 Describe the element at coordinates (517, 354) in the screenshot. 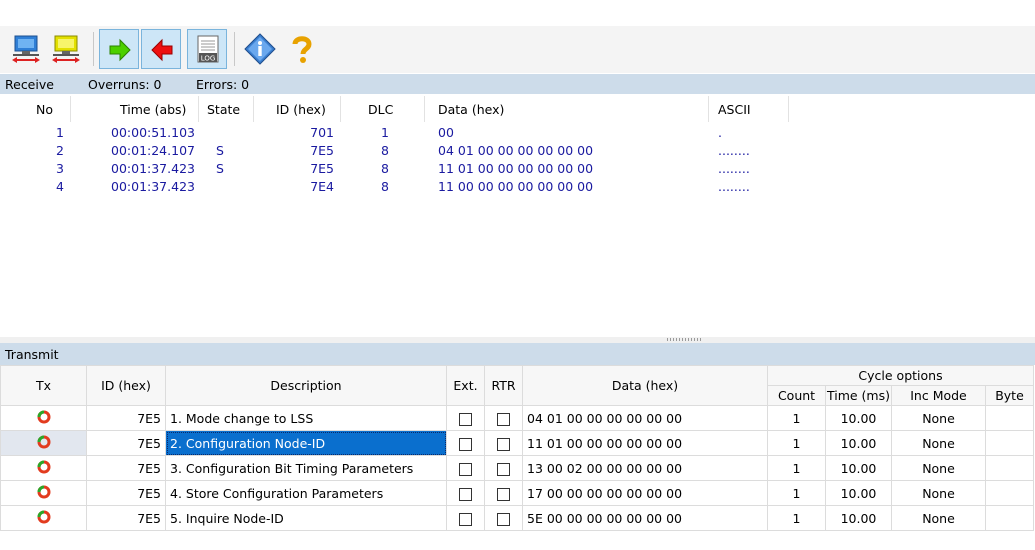

I see `transmit-bar: Transmit` at that location.